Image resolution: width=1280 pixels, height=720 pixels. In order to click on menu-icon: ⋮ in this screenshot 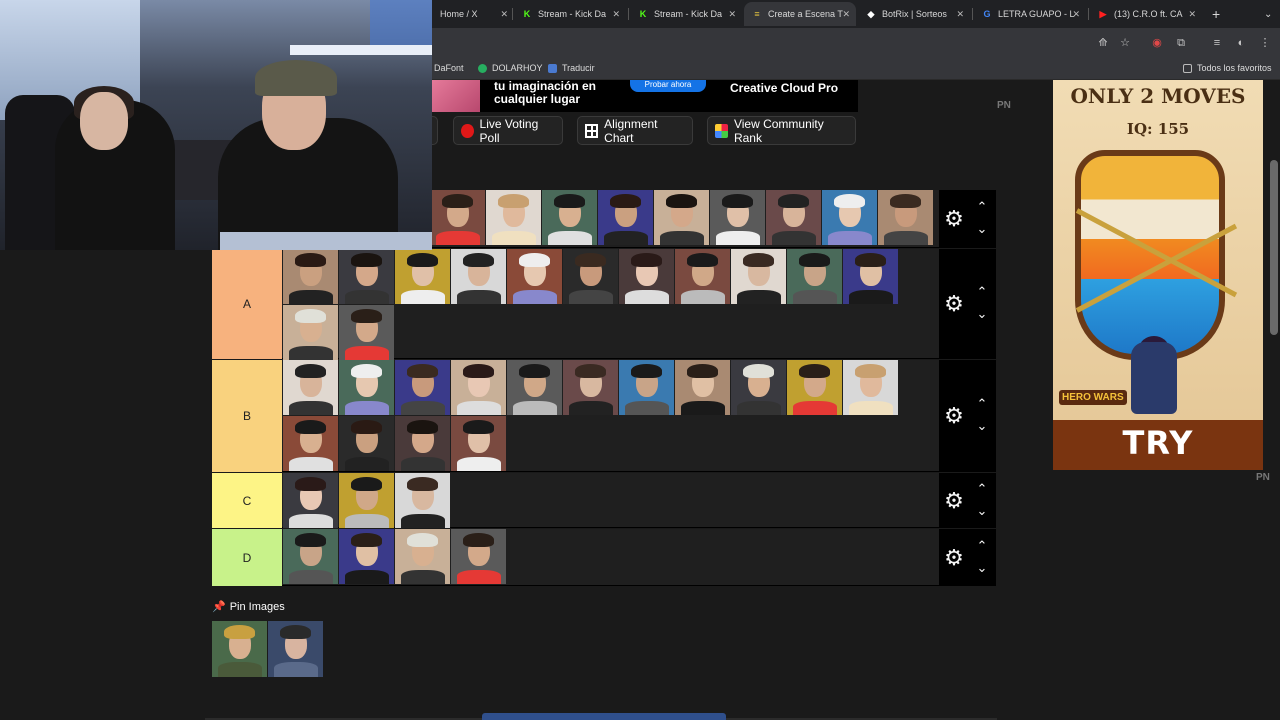, I will do `click(1265, 43)`.